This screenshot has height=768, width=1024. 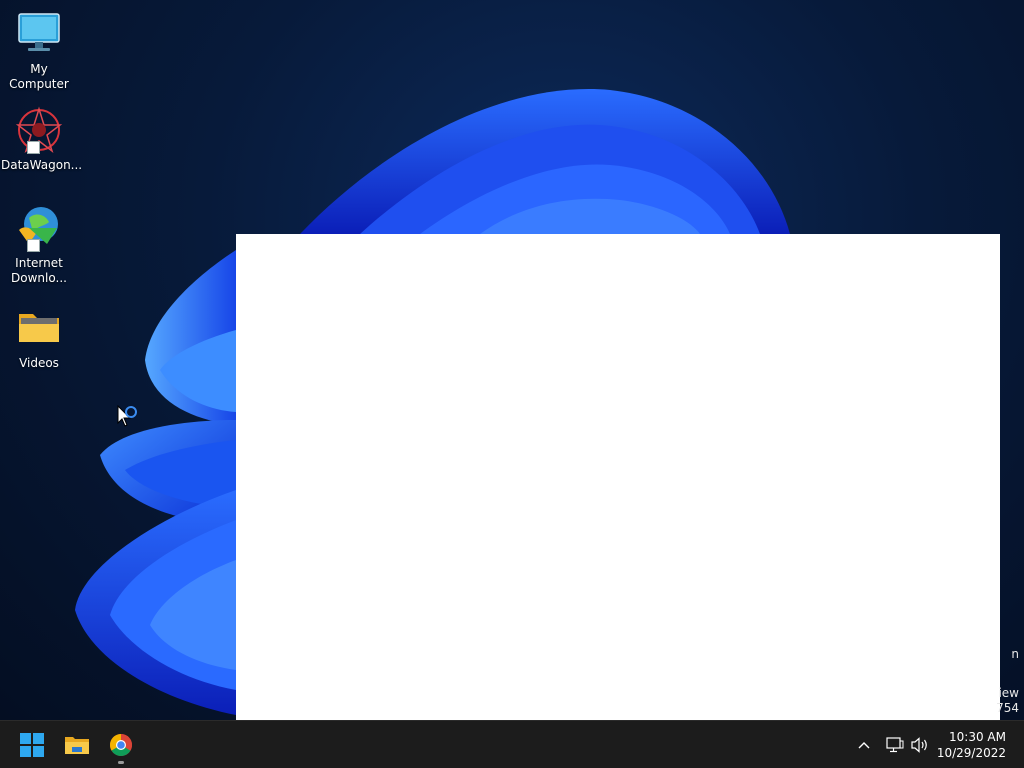 What do you see at coordinates (971, 753) in the screenshot?
I see `clock-date: 10/29/2022` at bounding box center [971, 753].